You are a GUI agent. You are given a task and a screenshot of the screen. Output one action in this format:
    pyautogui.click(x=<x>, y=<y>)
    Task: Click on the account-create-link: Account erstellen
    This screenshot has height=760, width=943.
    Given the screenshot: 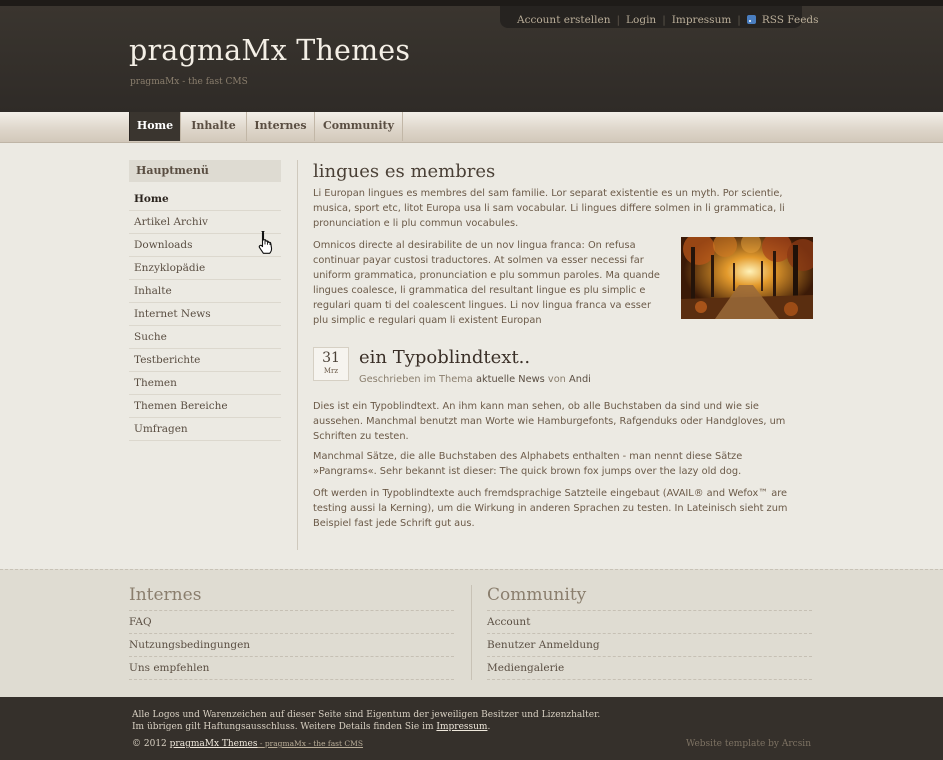 What is the action you would take?
    pyautogui.click(x=564, y=20)
    